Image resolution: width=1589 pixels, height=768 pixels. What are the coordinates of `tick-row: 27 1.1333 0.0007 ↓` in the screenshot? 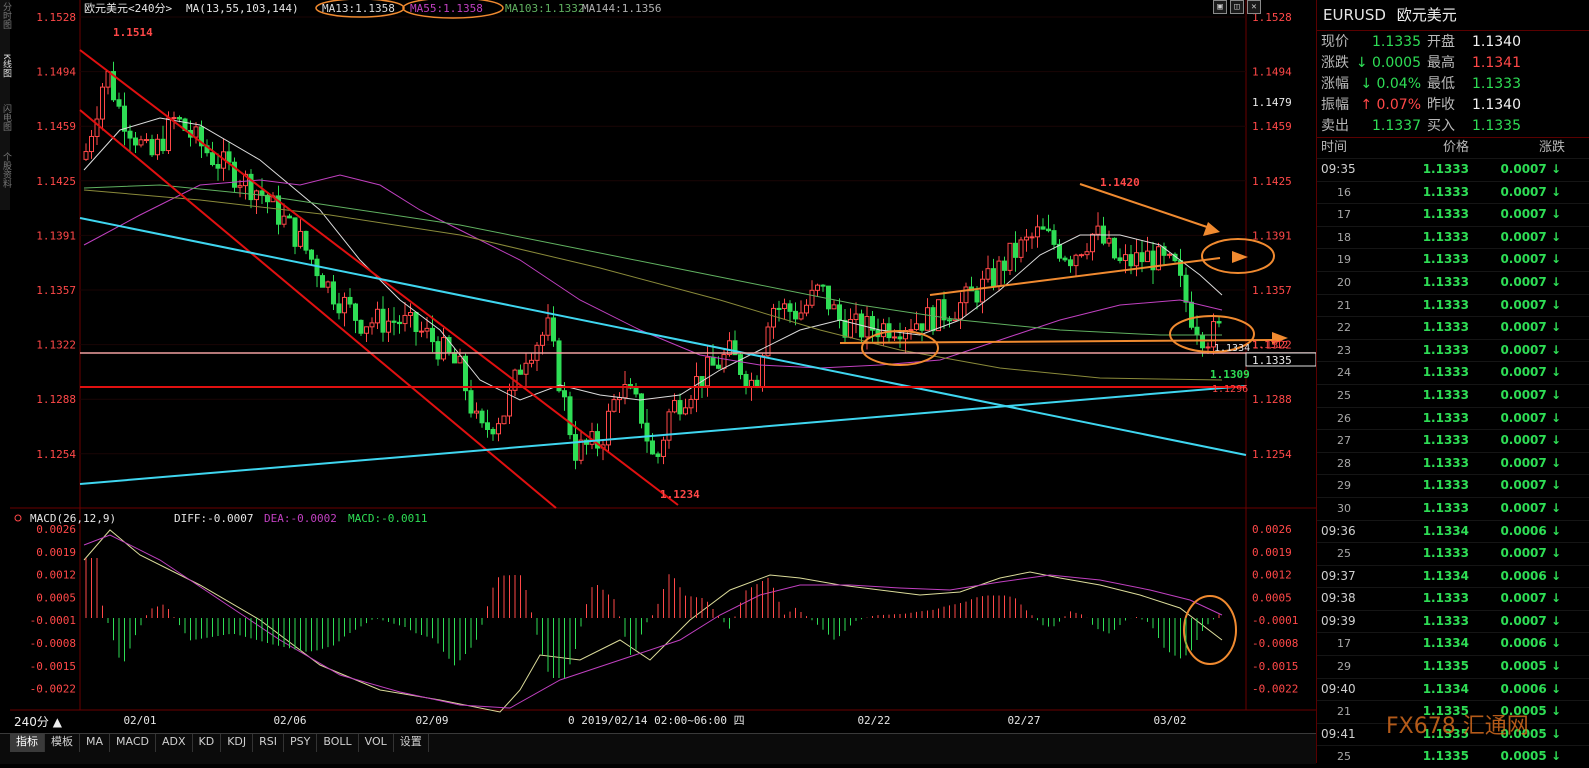 It's located at (1453, 440).